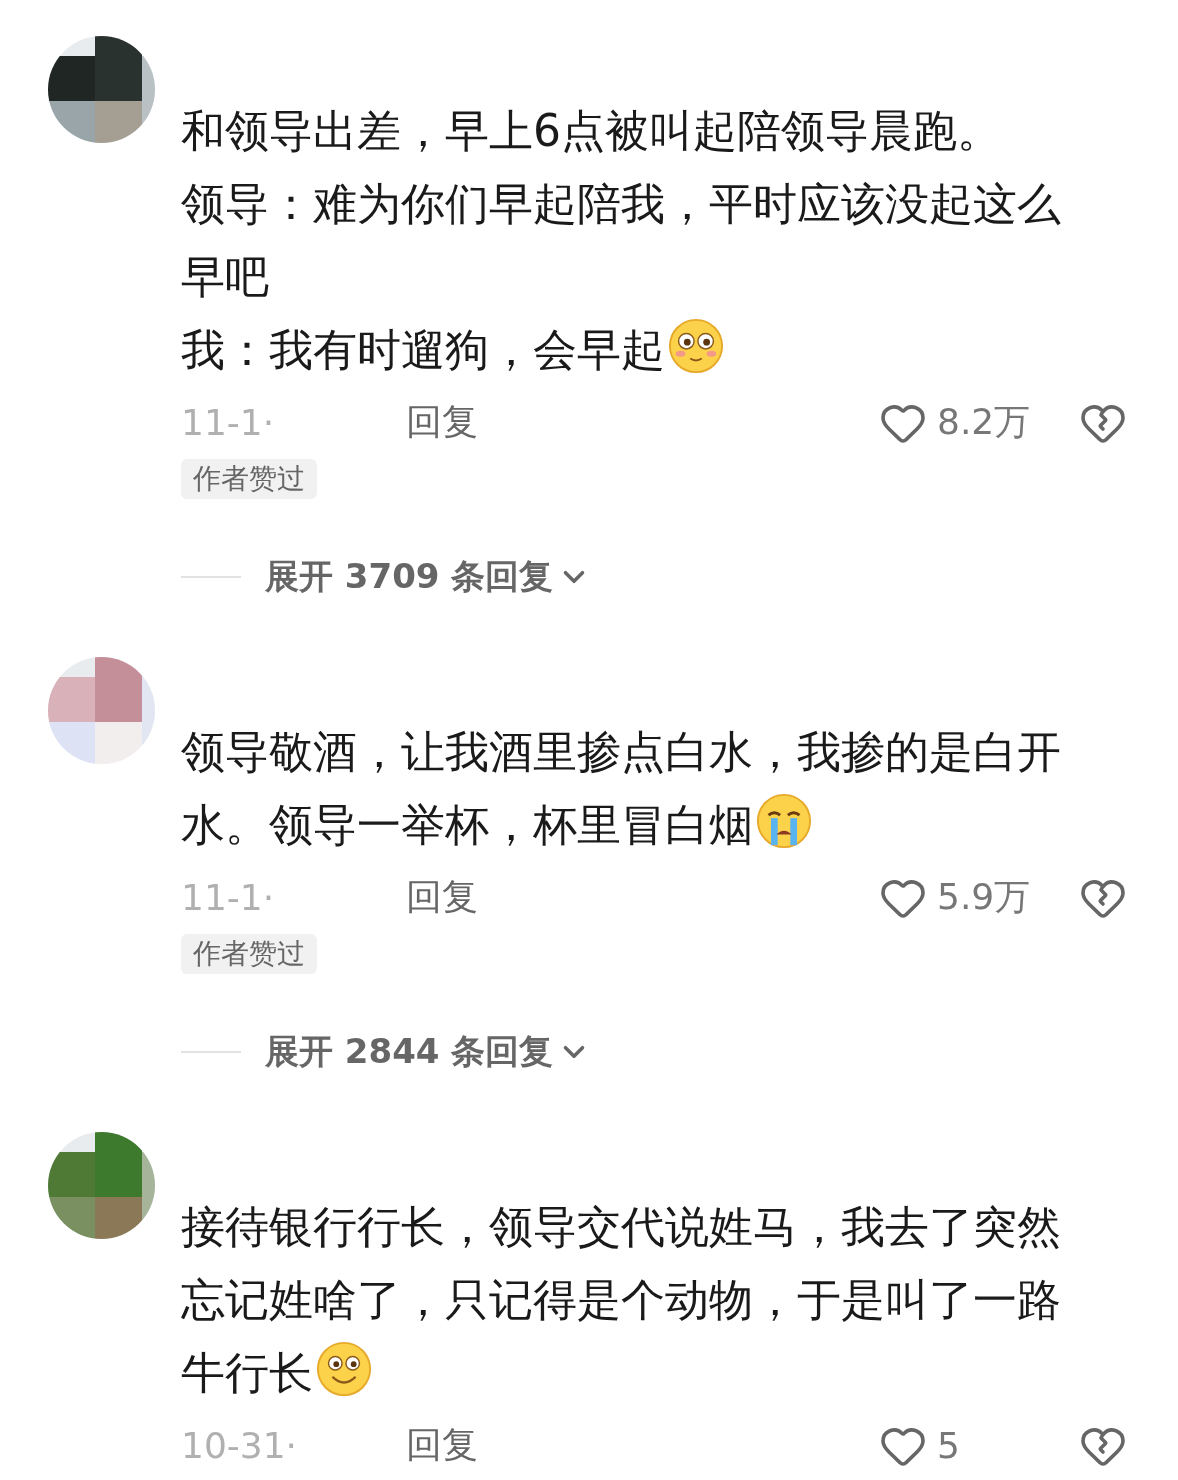 Image resolution: width=1178 pixels, height=1480 pixels. Describe the element at coordinates (621, 751) in the screenshot. I see `comment-text: 领导敬酒，让我酒里掺点白水，我掺的是白开` at that location.